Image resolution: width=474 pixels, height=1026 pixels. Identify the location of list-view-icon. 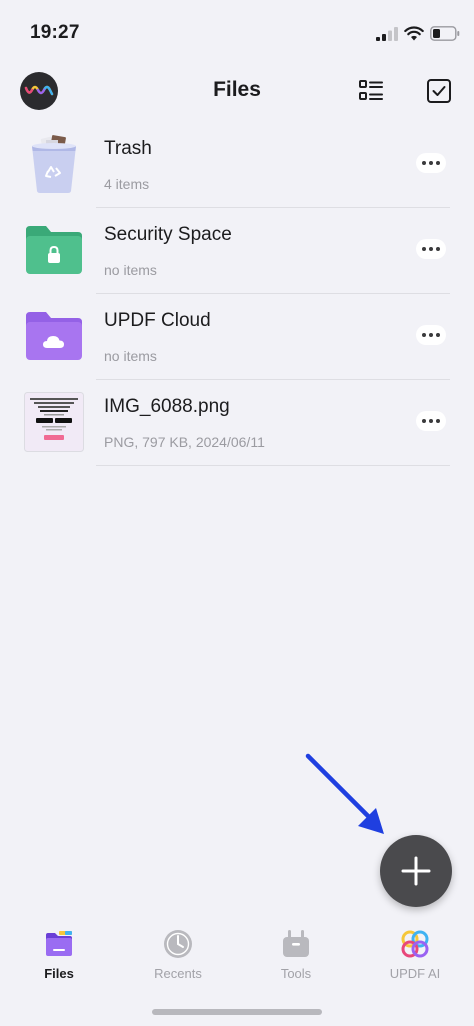
(371, 91).